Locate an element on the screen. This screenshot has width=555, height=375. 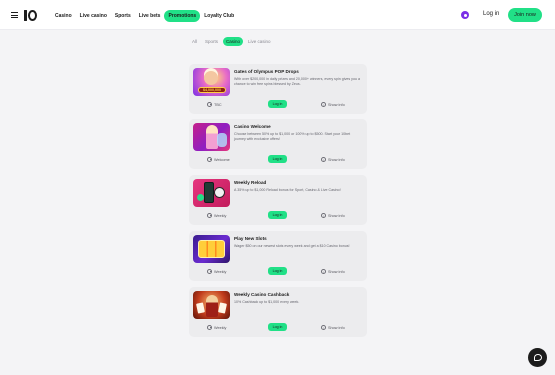
zeus-figure is located at coordinates (211, 78).